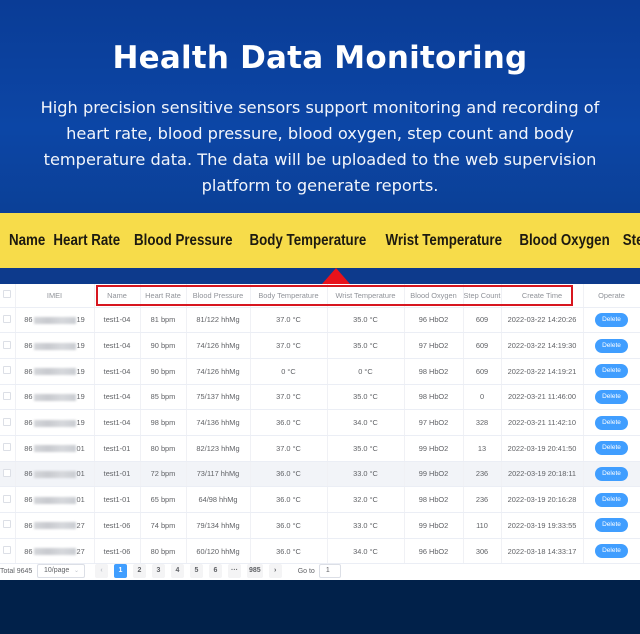  I want to click on page-button: 4, so click(177, 571).